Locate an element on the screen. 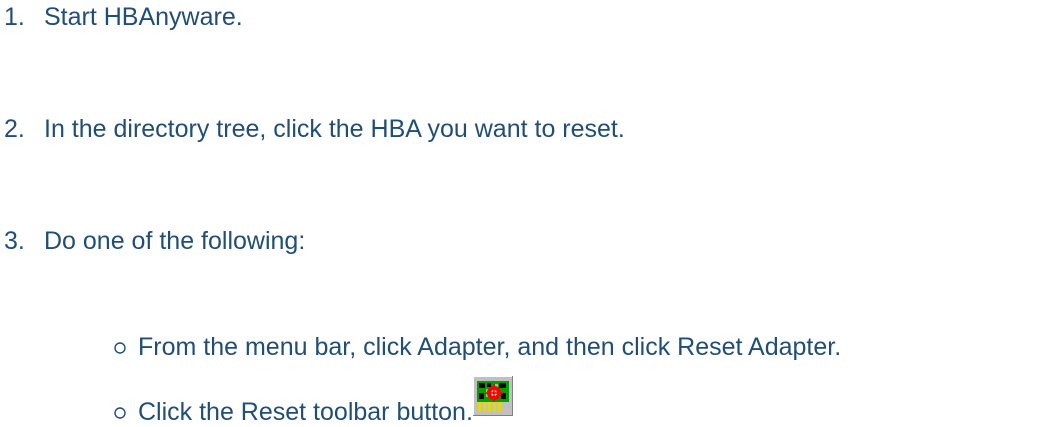 This screenshot has width=1049, height=427. step-number: 3. is located at coordinates (14, 241).